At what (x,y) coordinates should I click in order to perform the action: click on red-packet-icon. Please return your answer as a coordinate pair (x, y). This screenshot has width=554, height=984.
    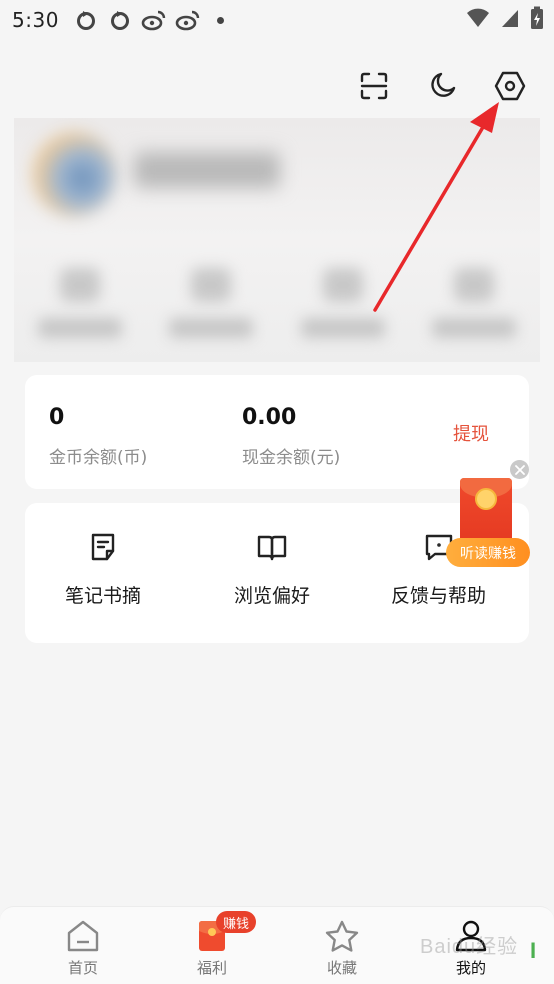
    Looking at the image, I should click on (486, 510).